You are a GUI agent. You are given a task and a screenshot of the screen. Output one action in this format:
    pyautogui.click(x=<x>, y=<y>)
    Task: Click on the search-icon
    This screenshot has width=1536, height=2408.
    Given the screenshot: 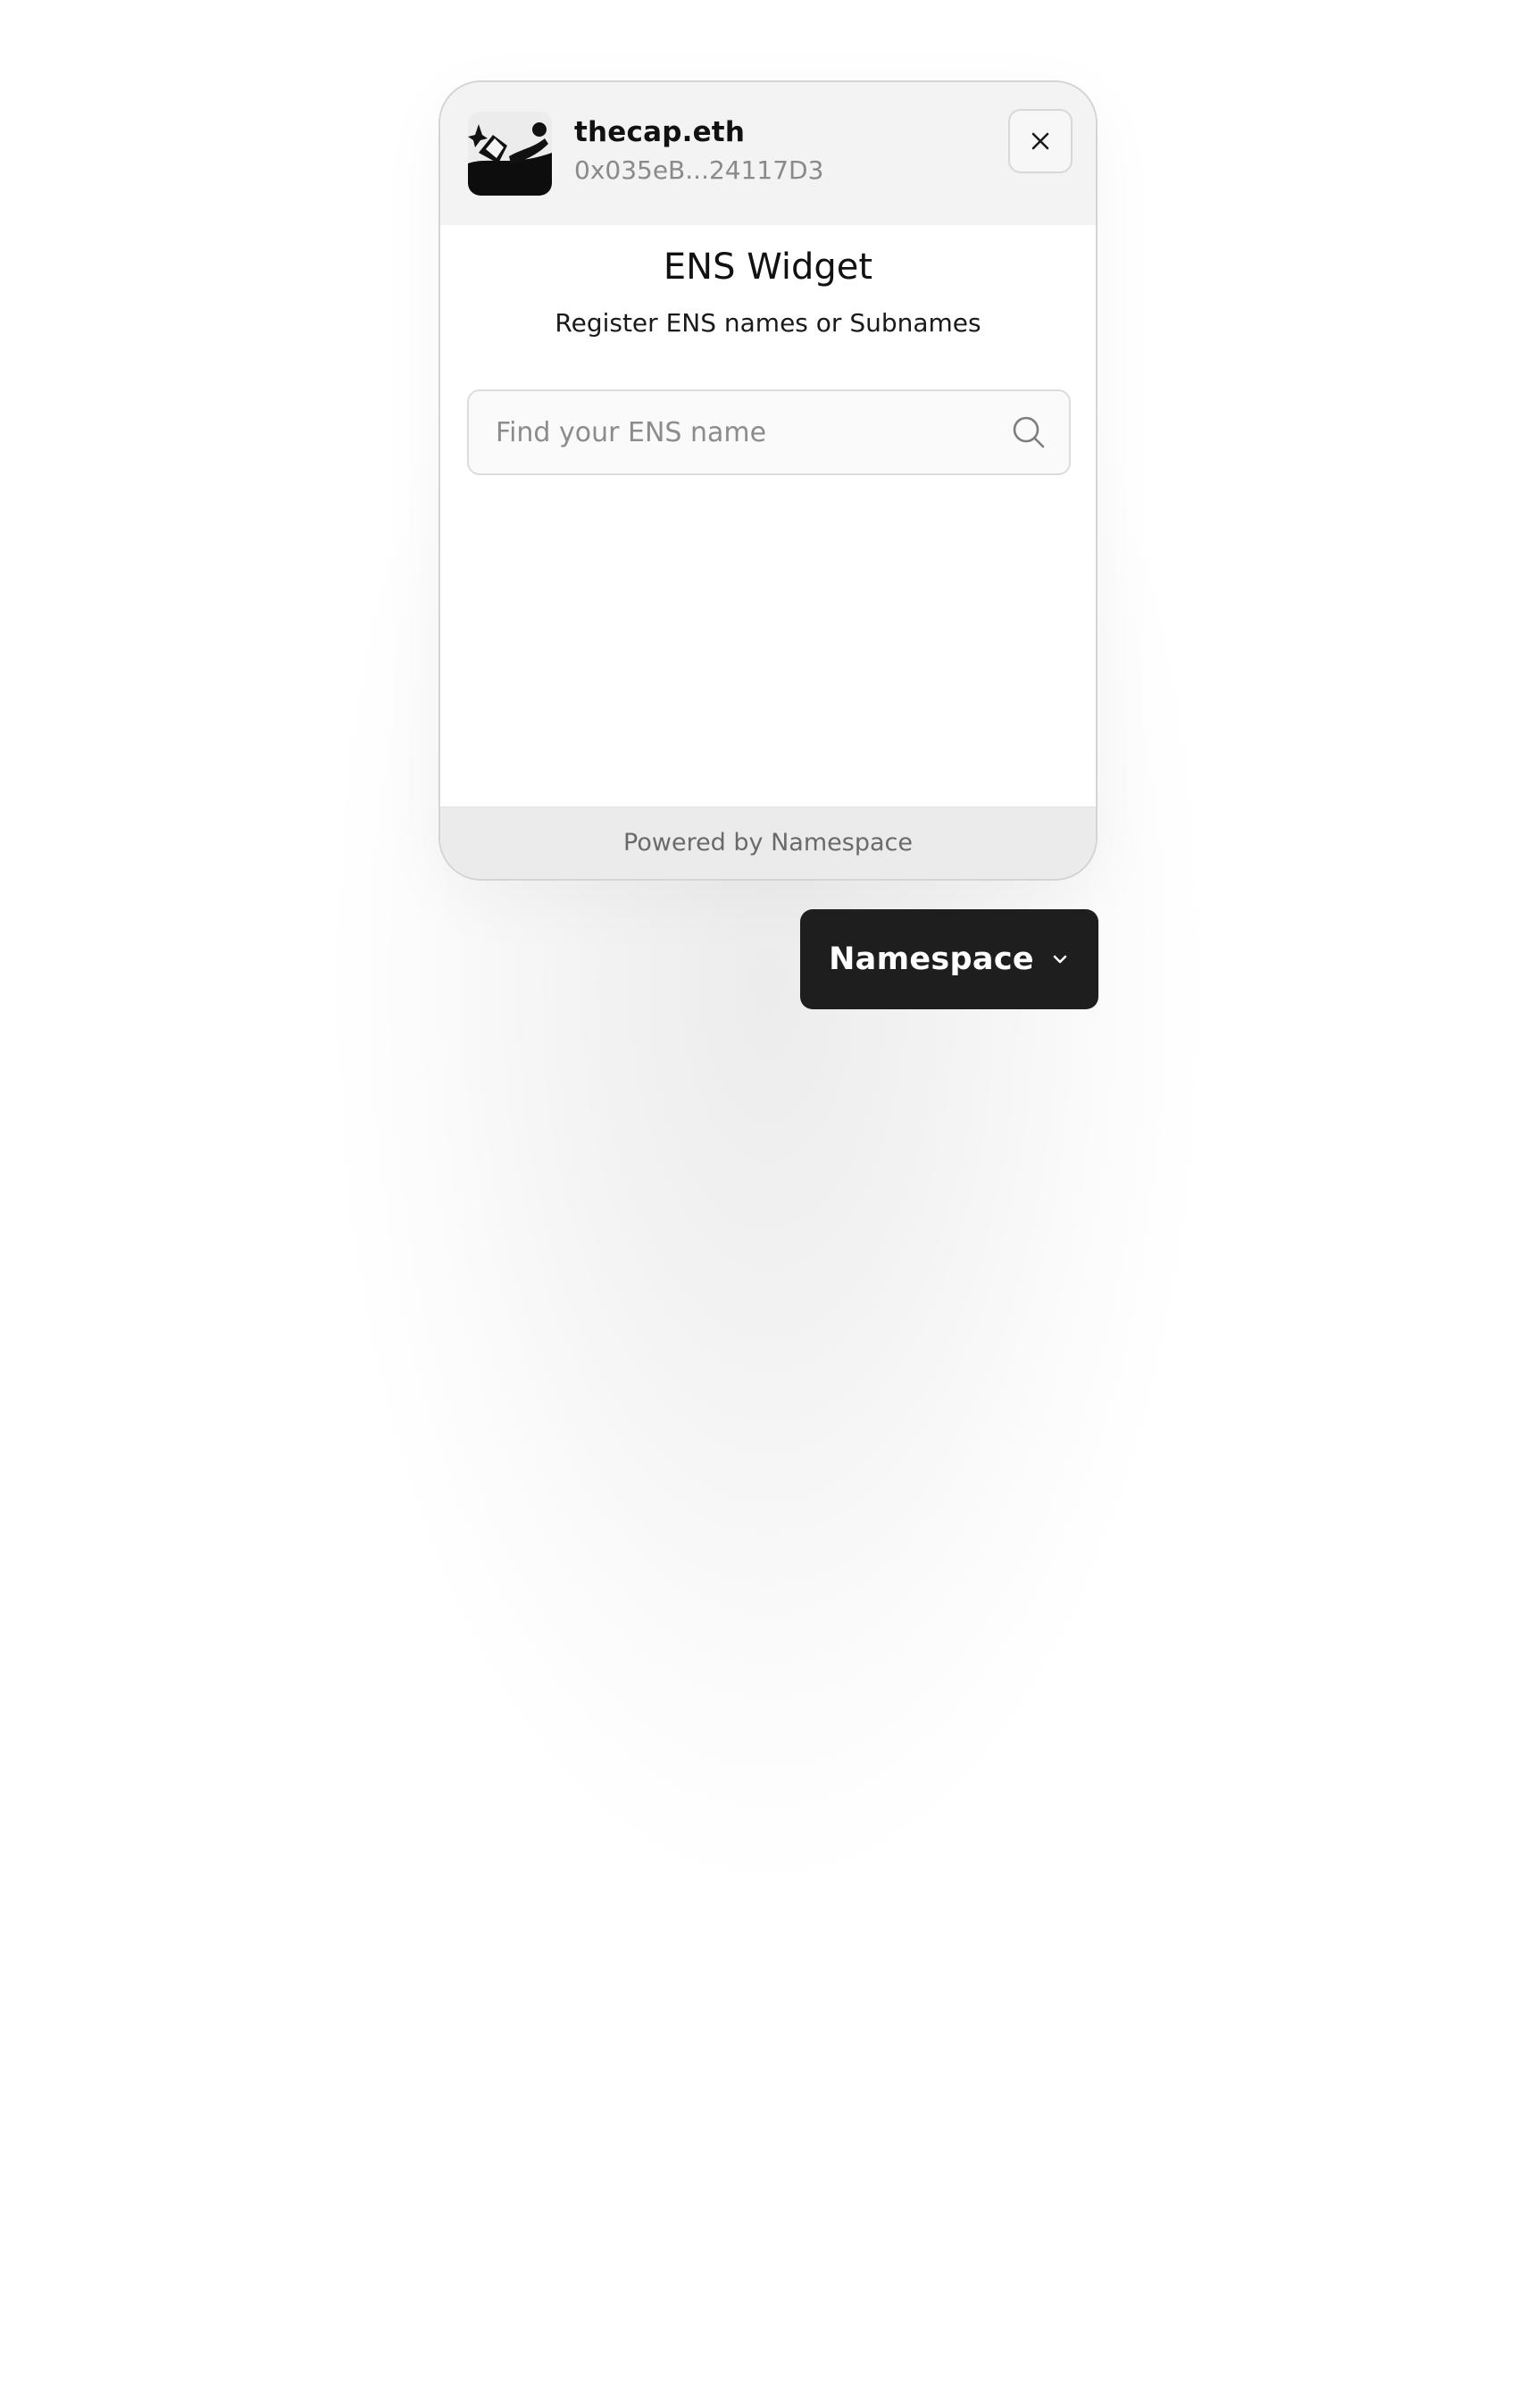 What is the action you would take?
    pyautogui.click(x=1029, y=432)
    